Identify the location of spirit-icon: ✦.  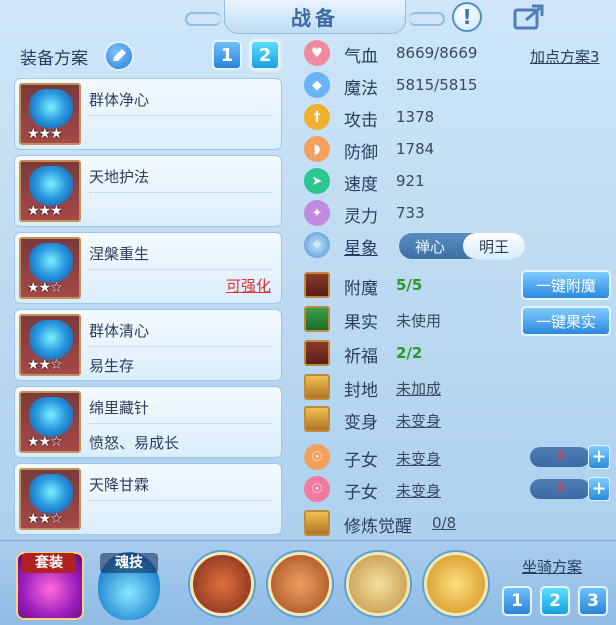
(317, 213).